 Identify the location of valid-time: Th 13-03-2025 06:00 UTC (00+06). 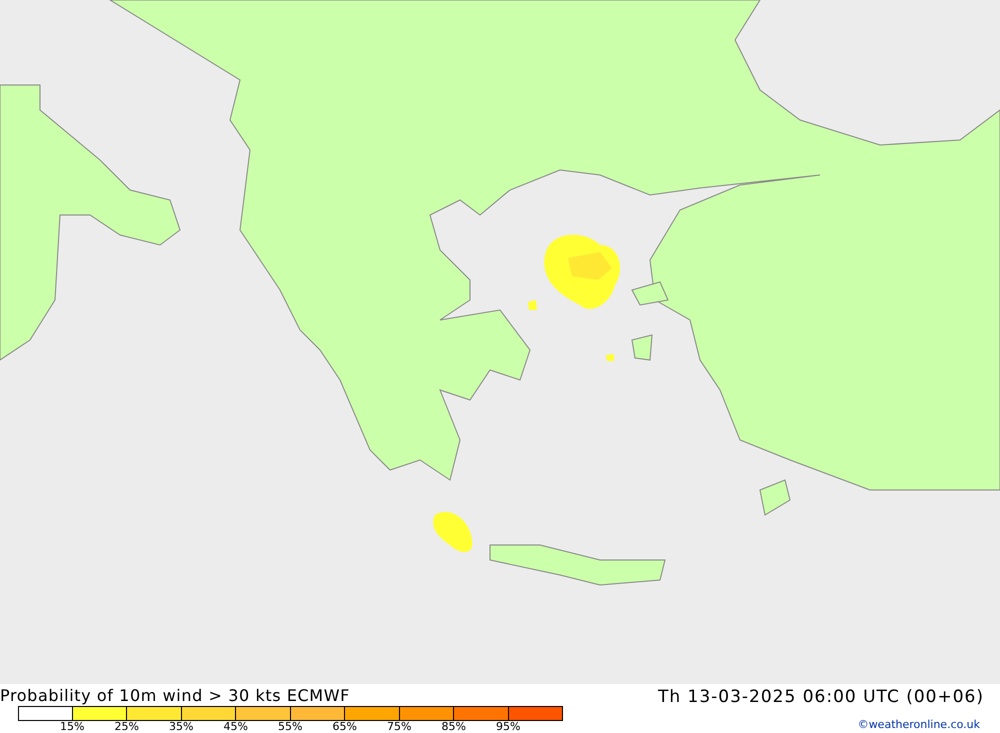
(821, 697).